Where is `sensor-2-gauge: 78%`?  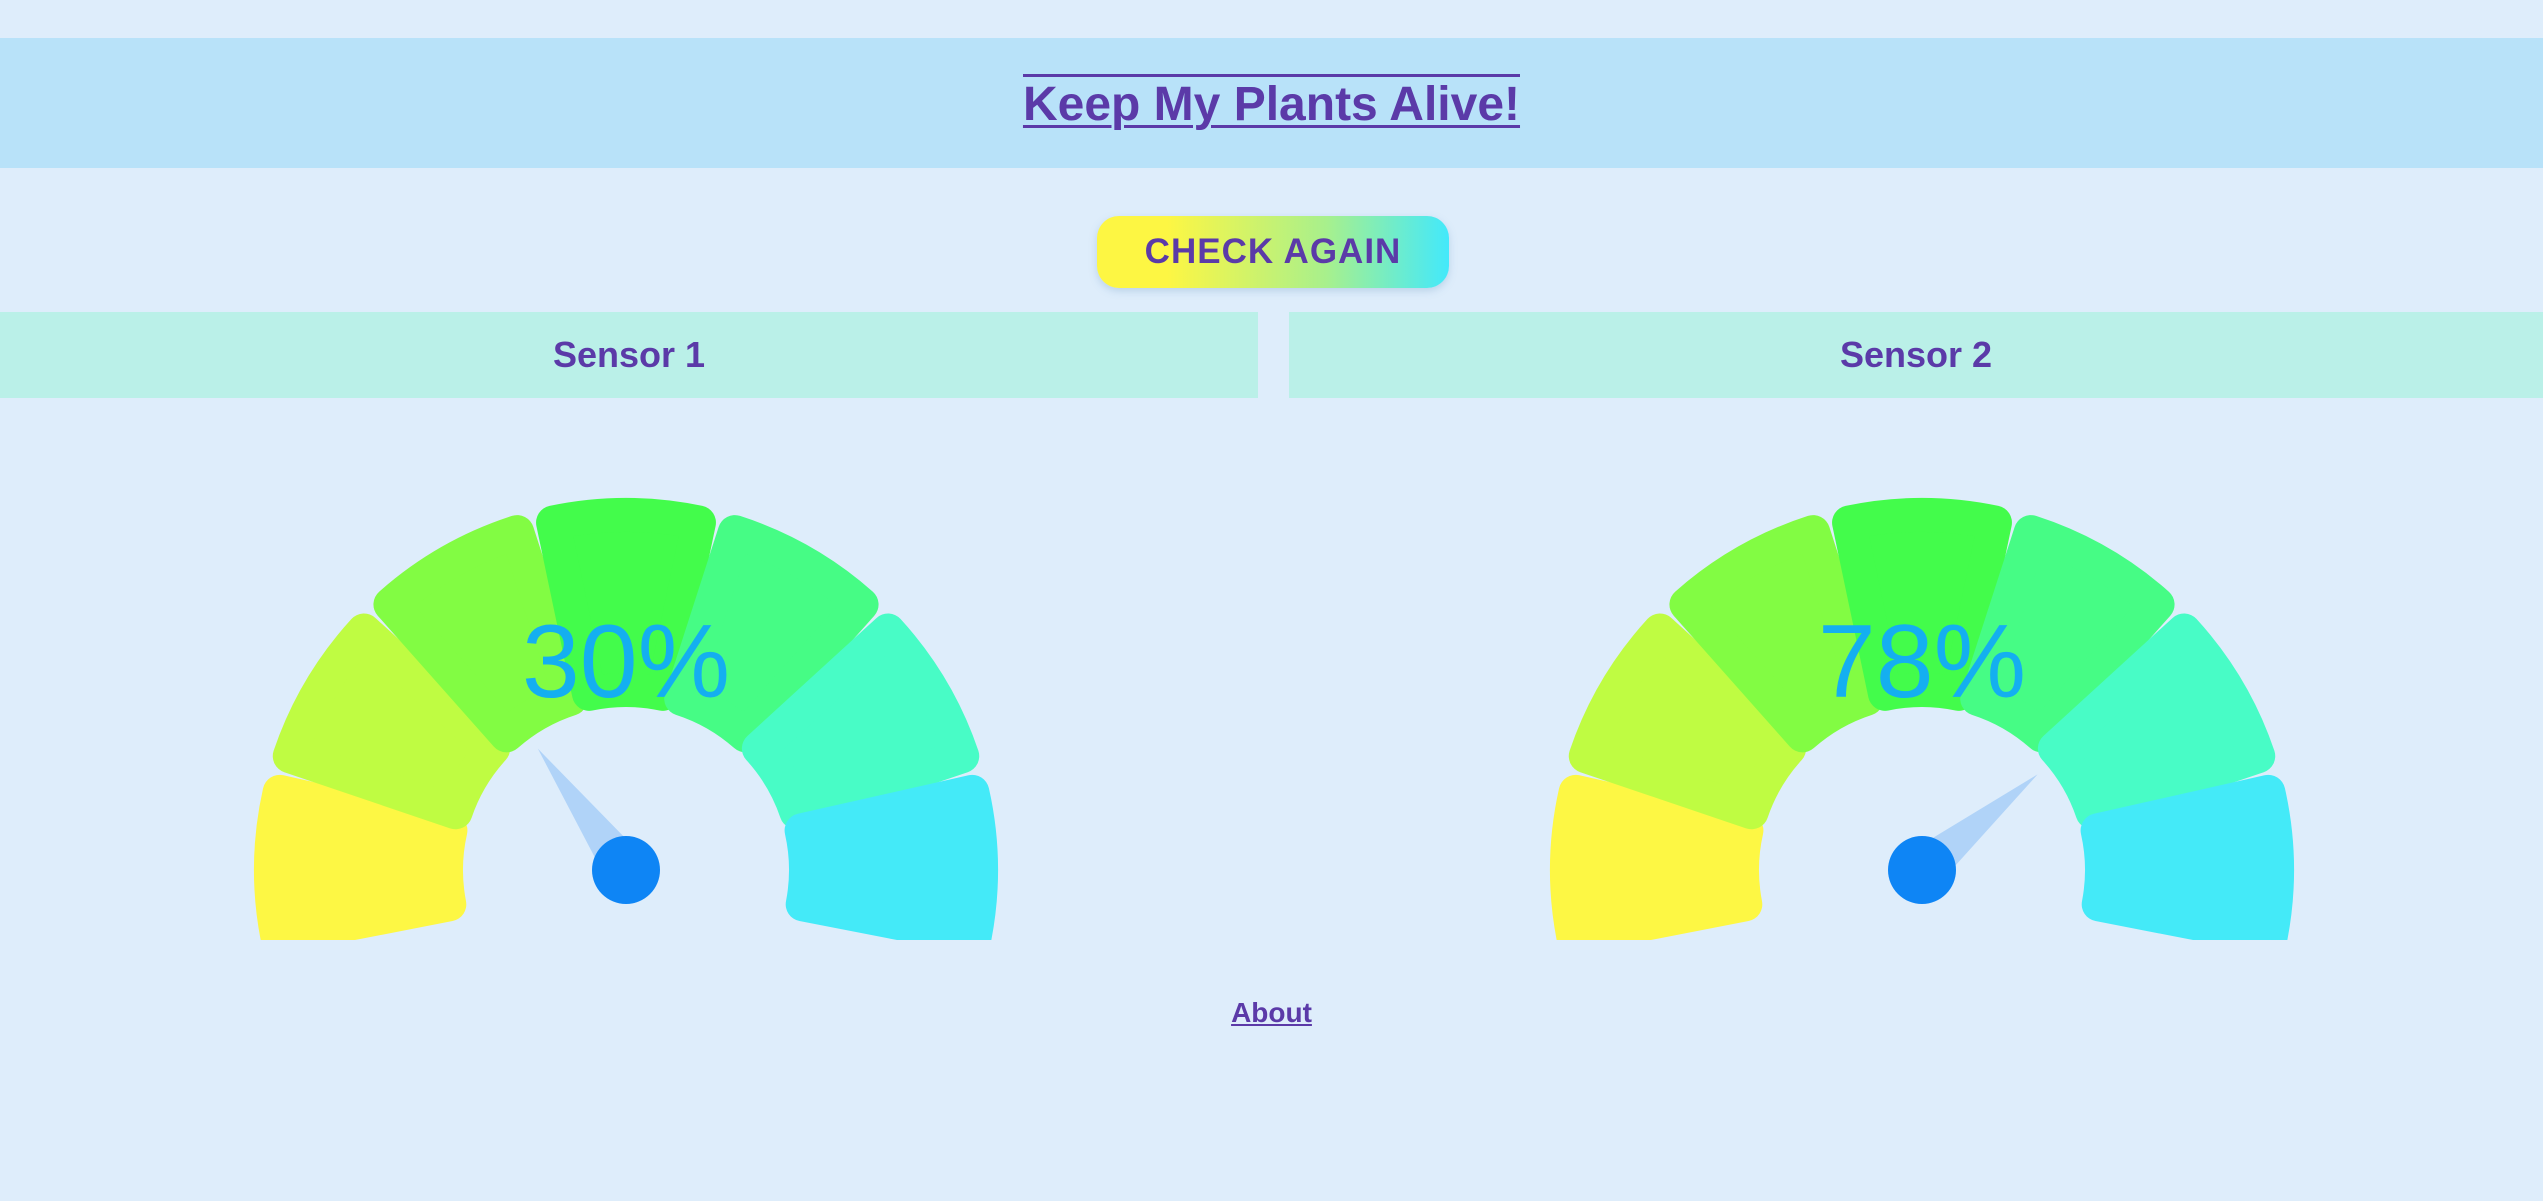 sensor-2-gauge: 78% is located at coordinates (1922, 690).